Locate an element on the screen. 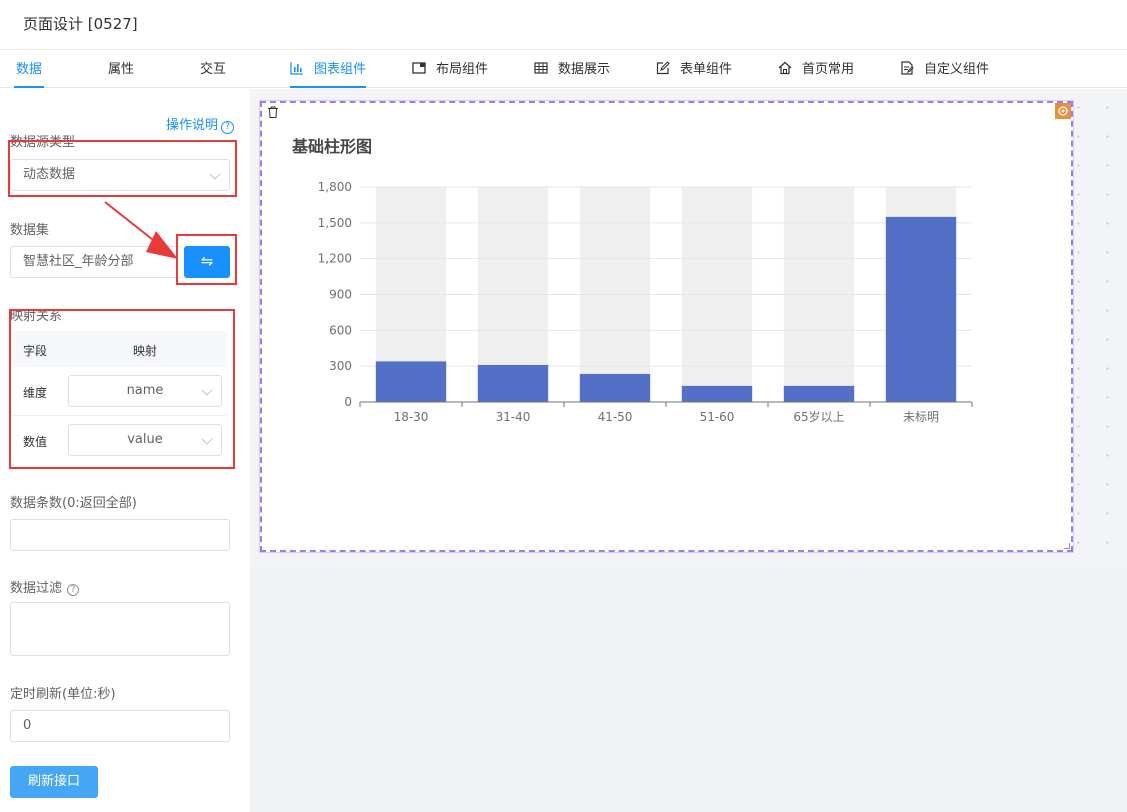 This screenshot has width=1127, height=812. x-tick-label: 41-50 is located at coordinates (615, 417).